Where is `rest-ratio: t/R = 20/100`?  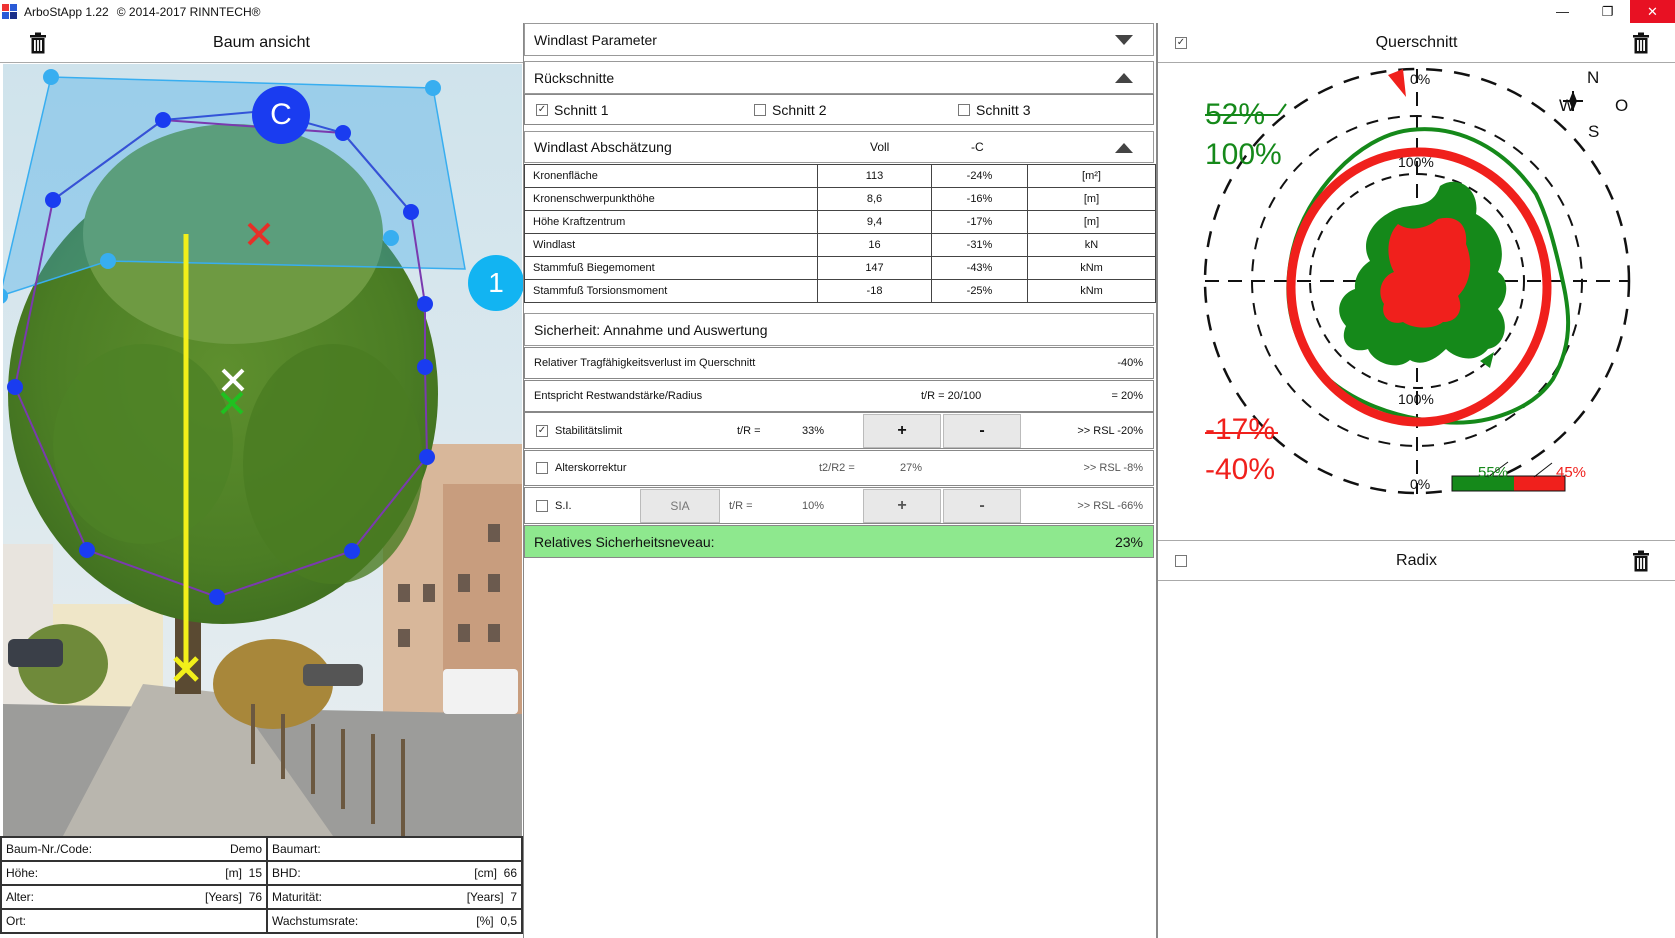
rest-ratio: t/R = 20/100 is located at coordinates (951, 396).